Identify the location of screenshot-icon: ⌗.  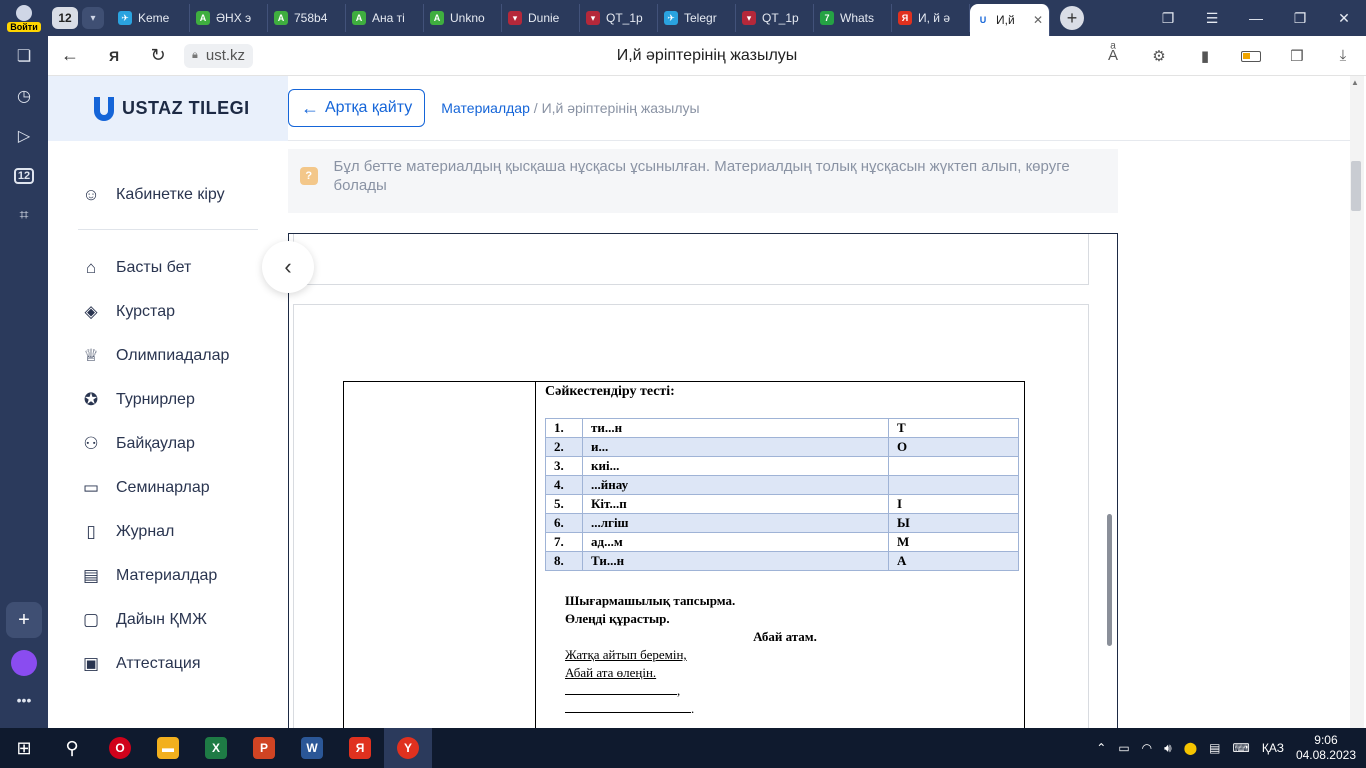
(24, 216).